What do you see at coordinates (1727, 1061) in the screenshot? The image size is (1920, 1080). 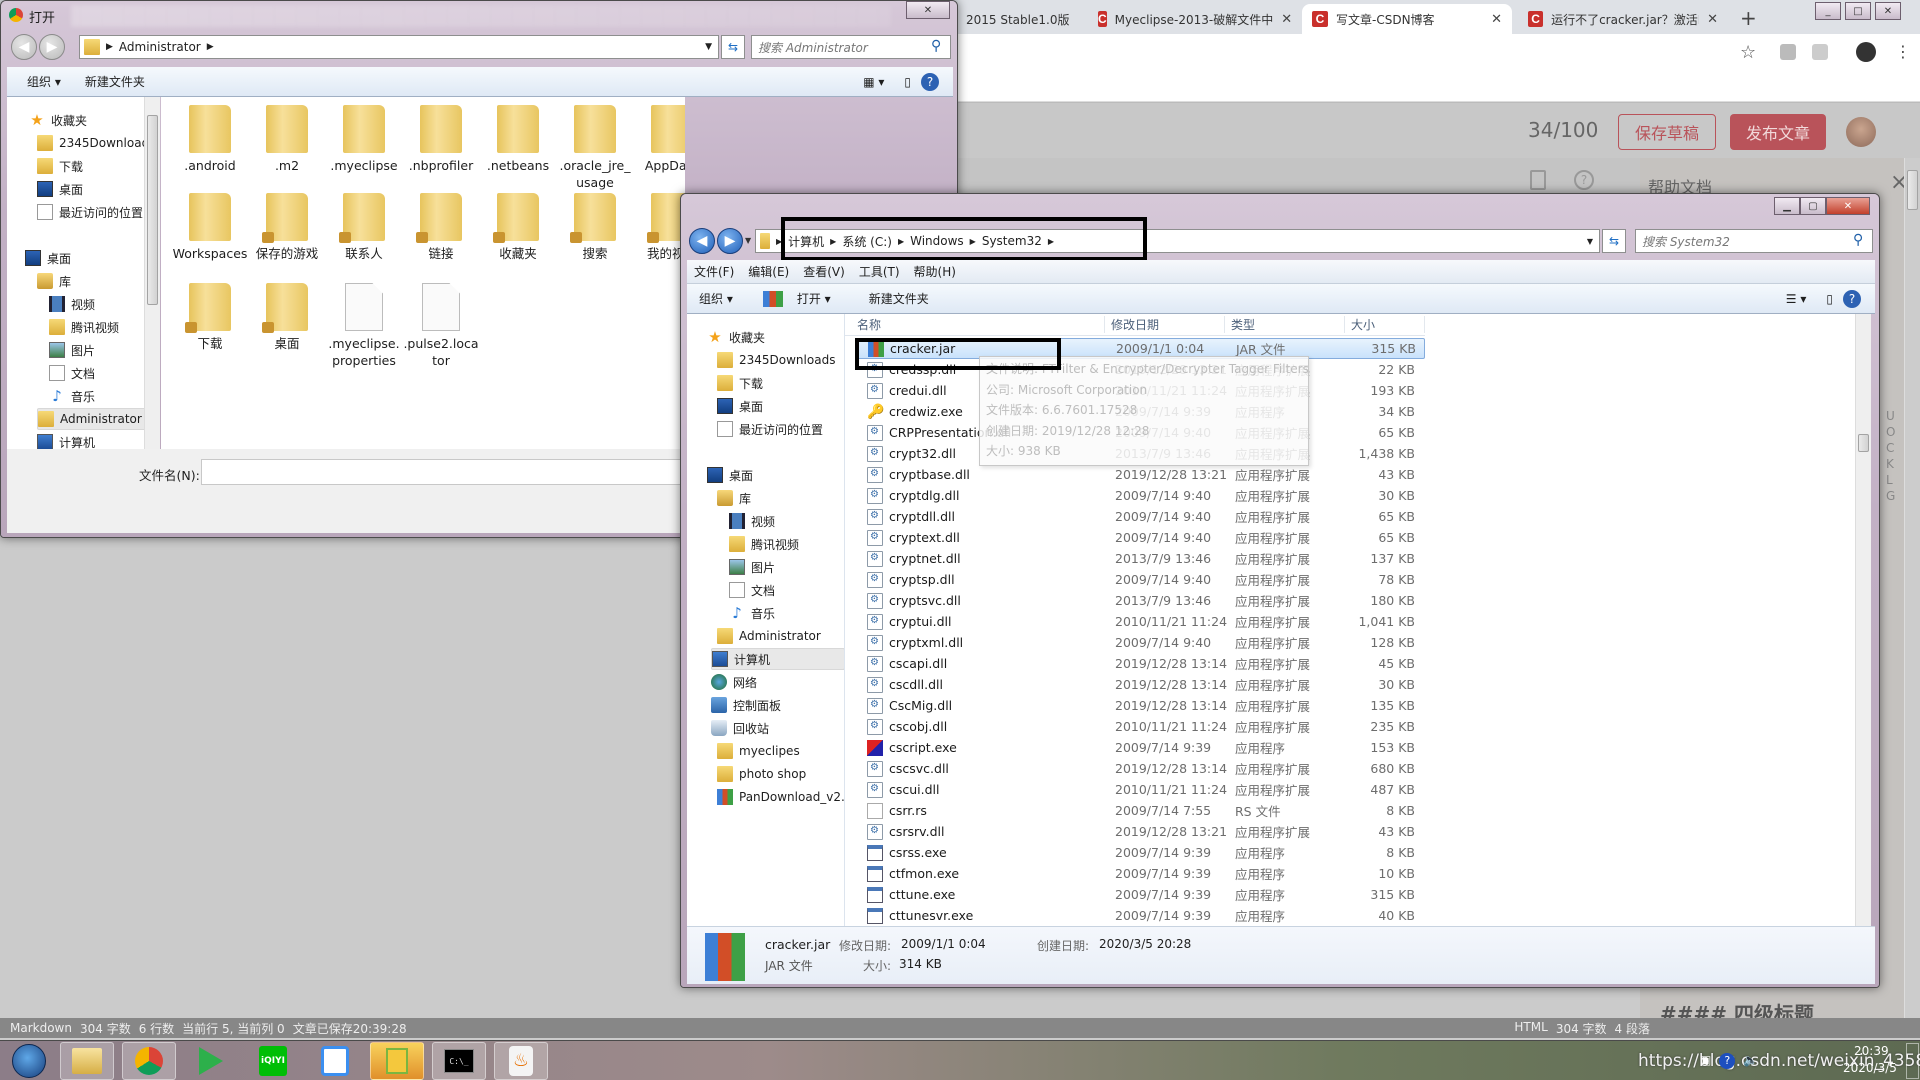 I see `tray-help-icon: ?` at bounding box center [1727, 1061].